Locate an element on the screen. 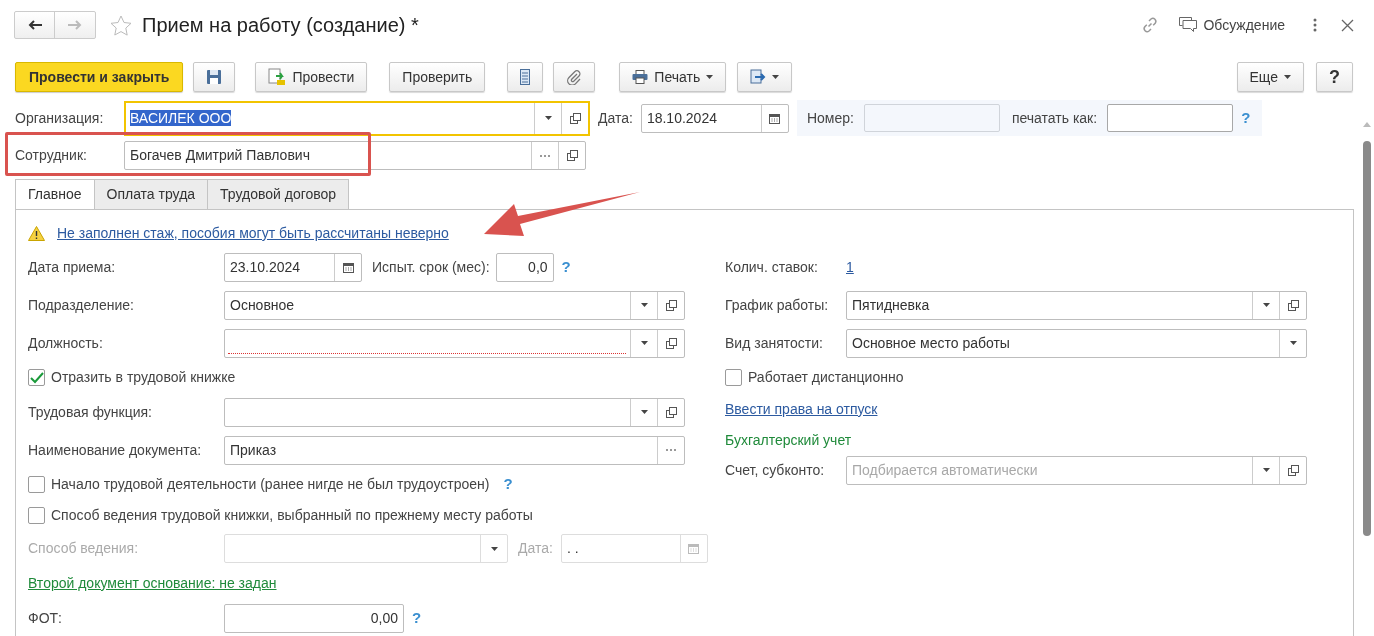 The width and height of the screenshot is (1374, 636). field-label: ФОТ: is located at coordinates (45, 618).